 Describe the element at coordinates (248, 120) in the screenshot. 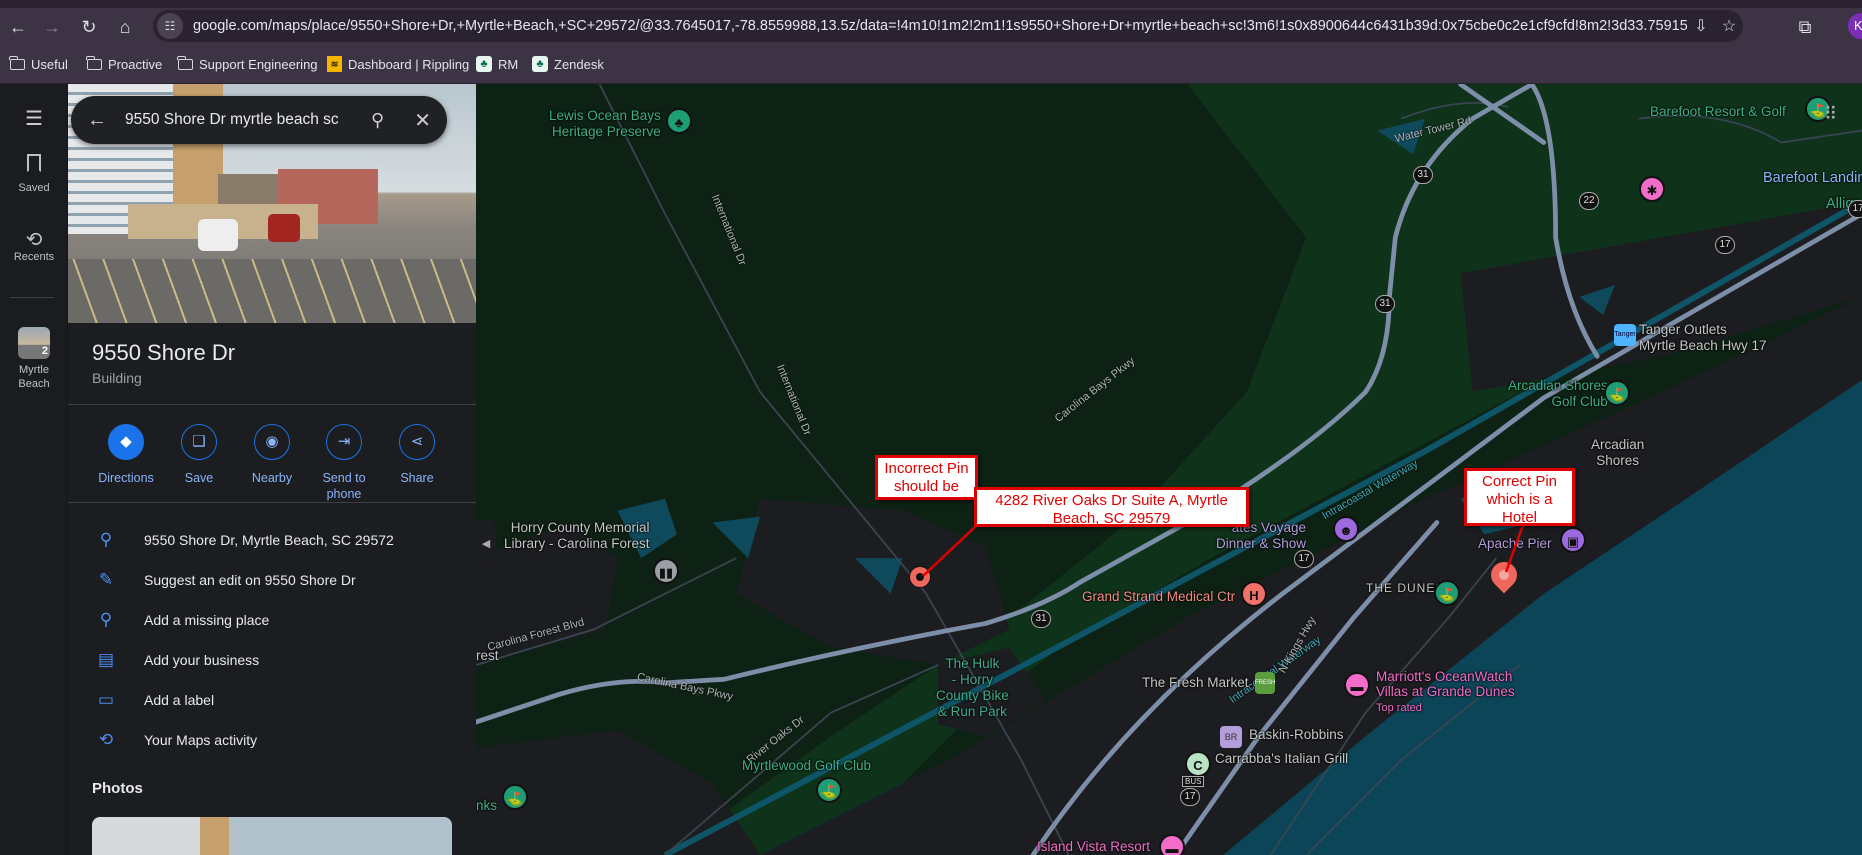

I see `search-input: 9550 Shore Dr myrtle beach sc` at that location.